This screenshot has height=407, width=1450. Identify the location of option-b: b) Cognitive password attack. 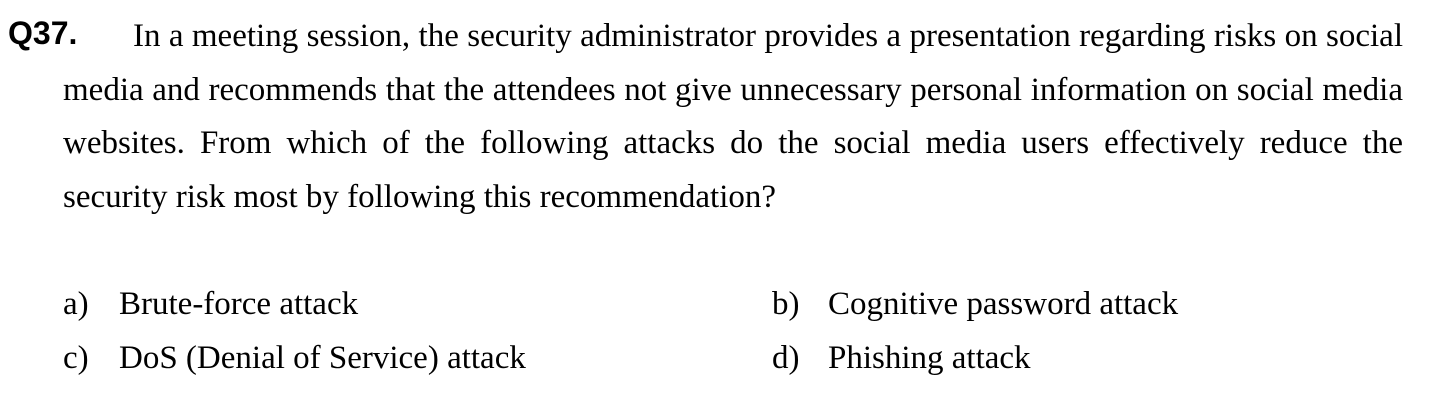
(975, 304).